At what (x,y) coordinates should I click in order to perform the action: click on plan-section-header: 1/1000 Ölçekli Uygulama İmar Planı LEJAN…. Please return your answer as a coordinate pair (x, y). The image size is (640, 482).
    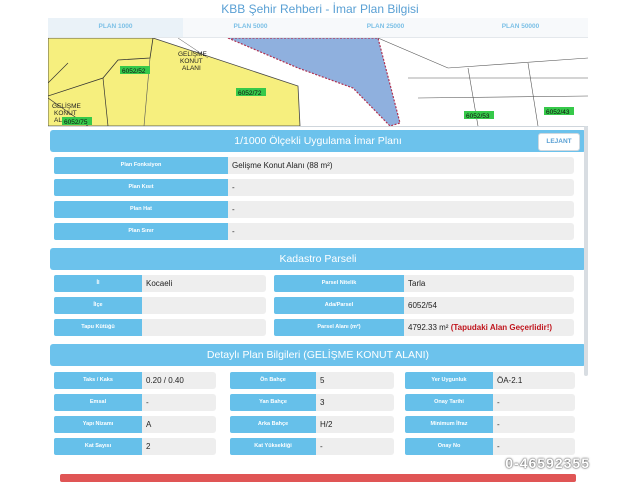
    Looking at the image, I should click on (318, 141).